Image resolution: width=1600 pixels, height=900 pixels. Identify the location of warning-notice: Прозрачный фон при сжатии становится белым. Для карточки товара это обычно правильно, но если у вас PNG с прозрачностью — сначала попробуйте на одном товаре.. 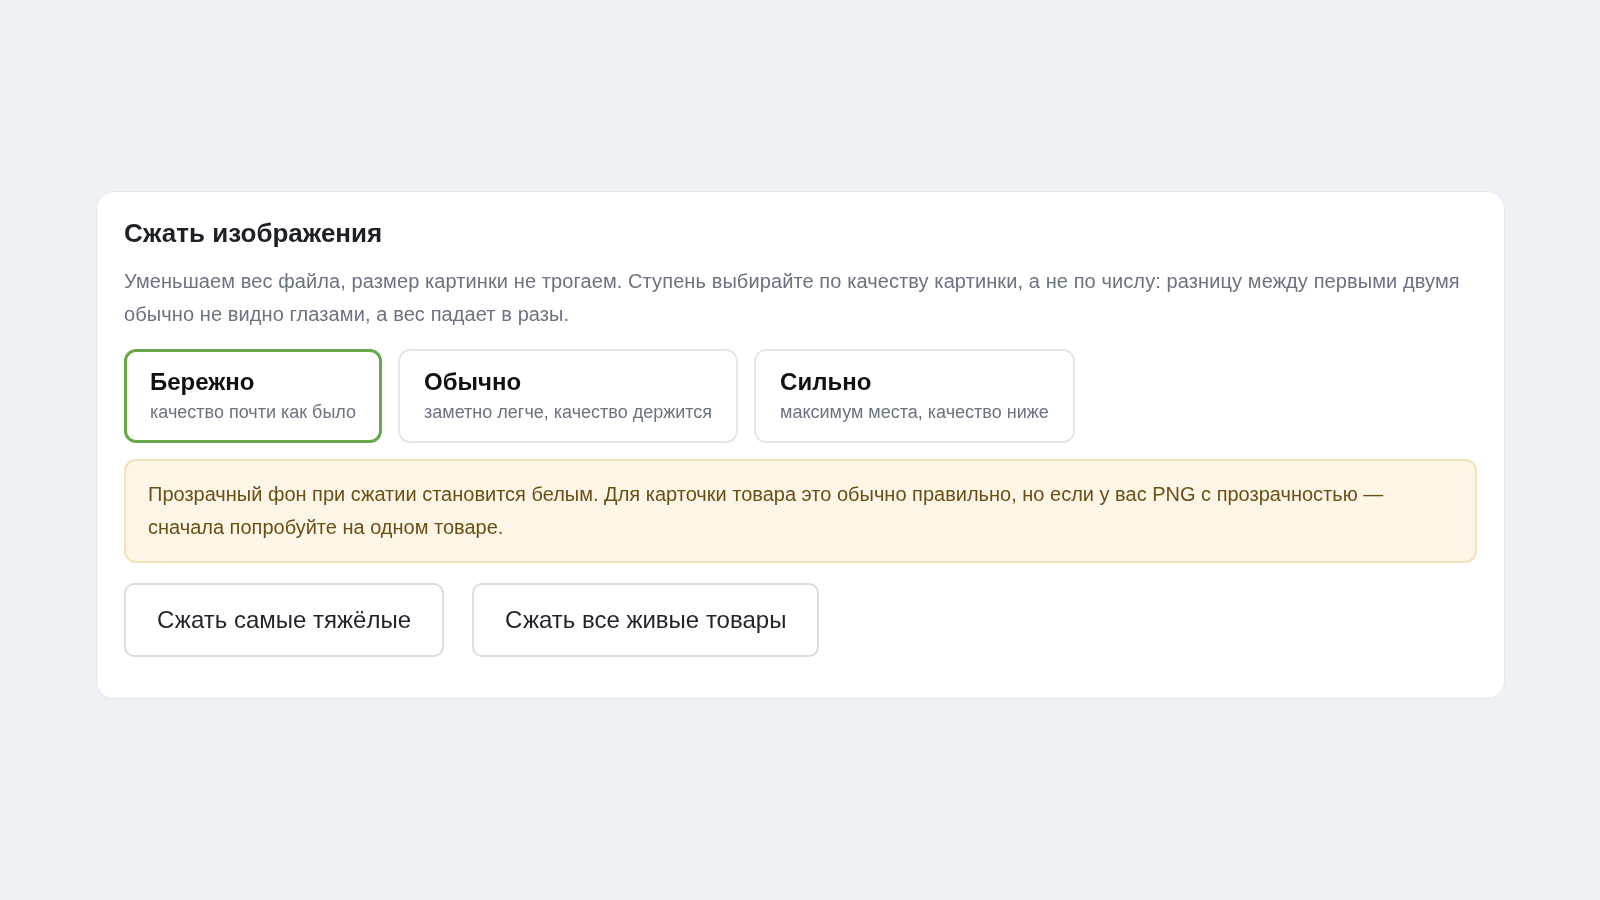
(800, 511).